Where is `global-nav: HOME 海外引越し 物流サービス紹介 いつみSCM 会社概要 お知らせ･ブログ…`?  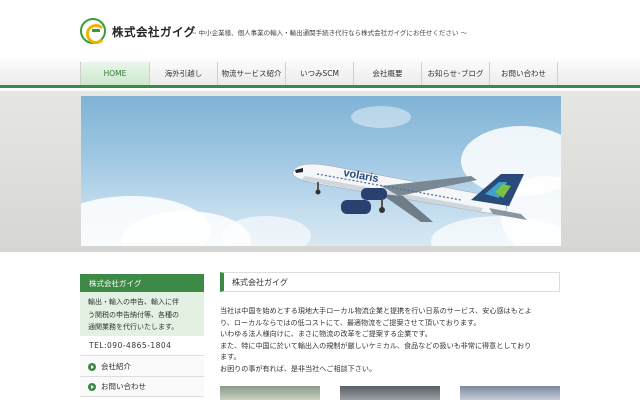
global-nav: HOME 海外引越し 物流サービス紹介 いつみSCM 会社概要 お知らせ･ブログ… is located at coordinates (320, 73).